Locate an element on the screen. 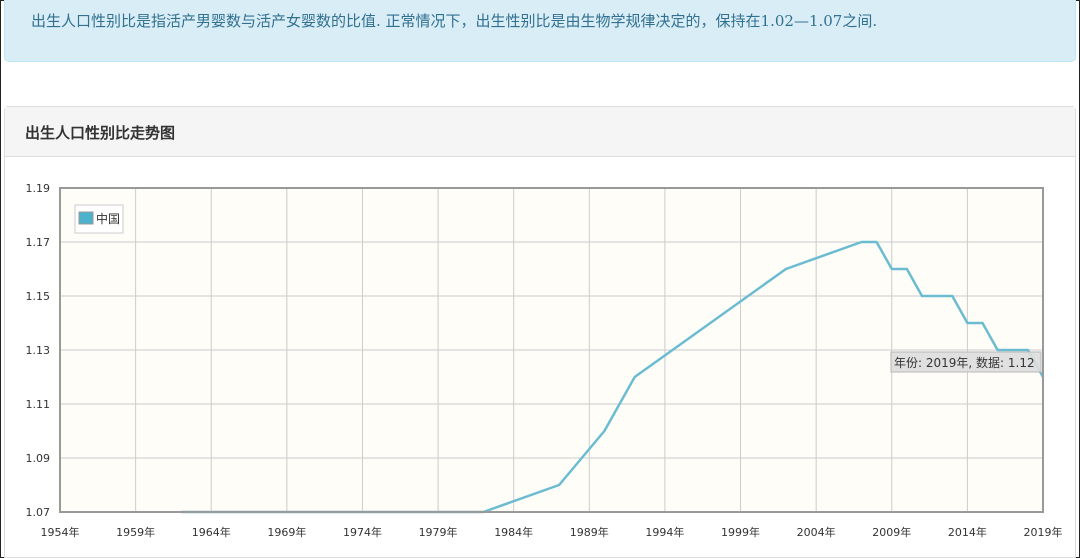  x-tick-label: 1984年 is located at coordinates (513, 532).